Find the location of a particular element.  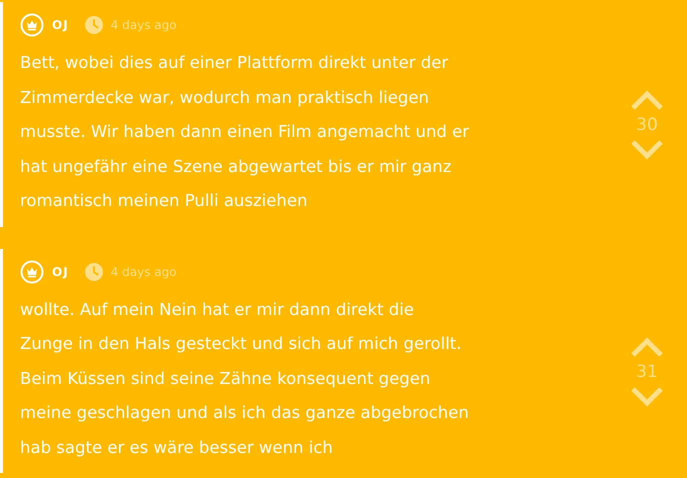

vote-count: 31 is located at coordinates (647, 372).